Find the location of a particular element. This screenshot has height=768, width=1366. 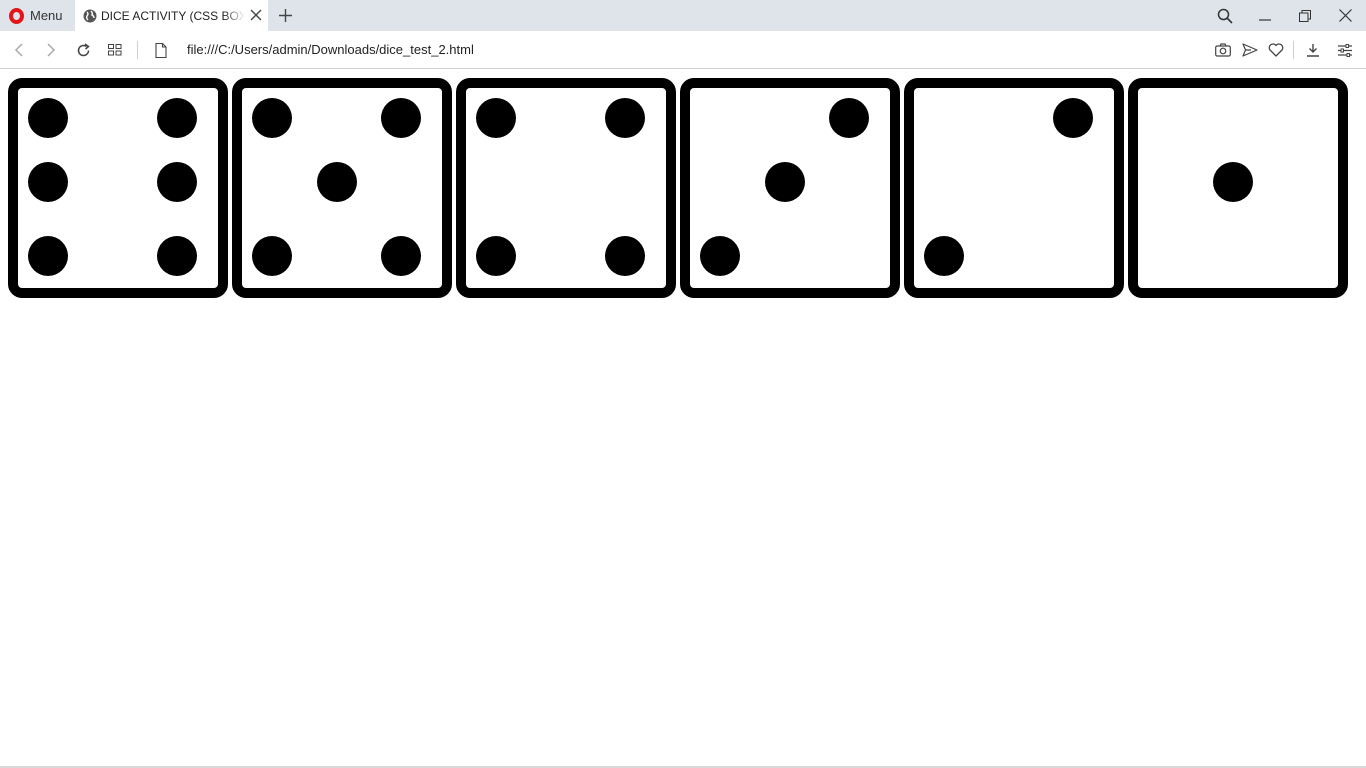

tab-title: DICE ACTIVITY (CSS BOX MODEL) is located at coordinates (173, 15).